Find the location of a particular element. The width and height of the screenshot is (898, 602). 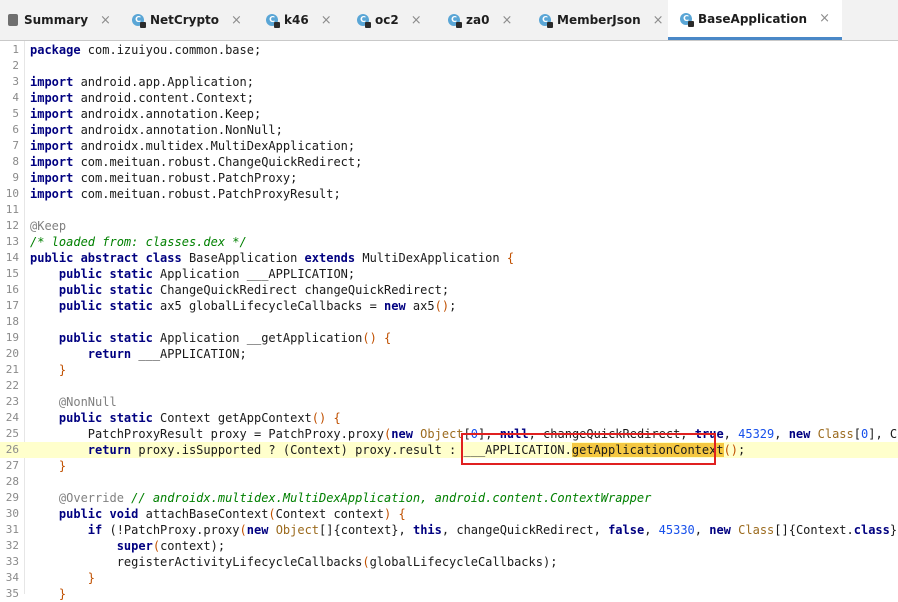

code-text: com.meituan.robust.PatchProxy; is located at coordinates (185, 178).